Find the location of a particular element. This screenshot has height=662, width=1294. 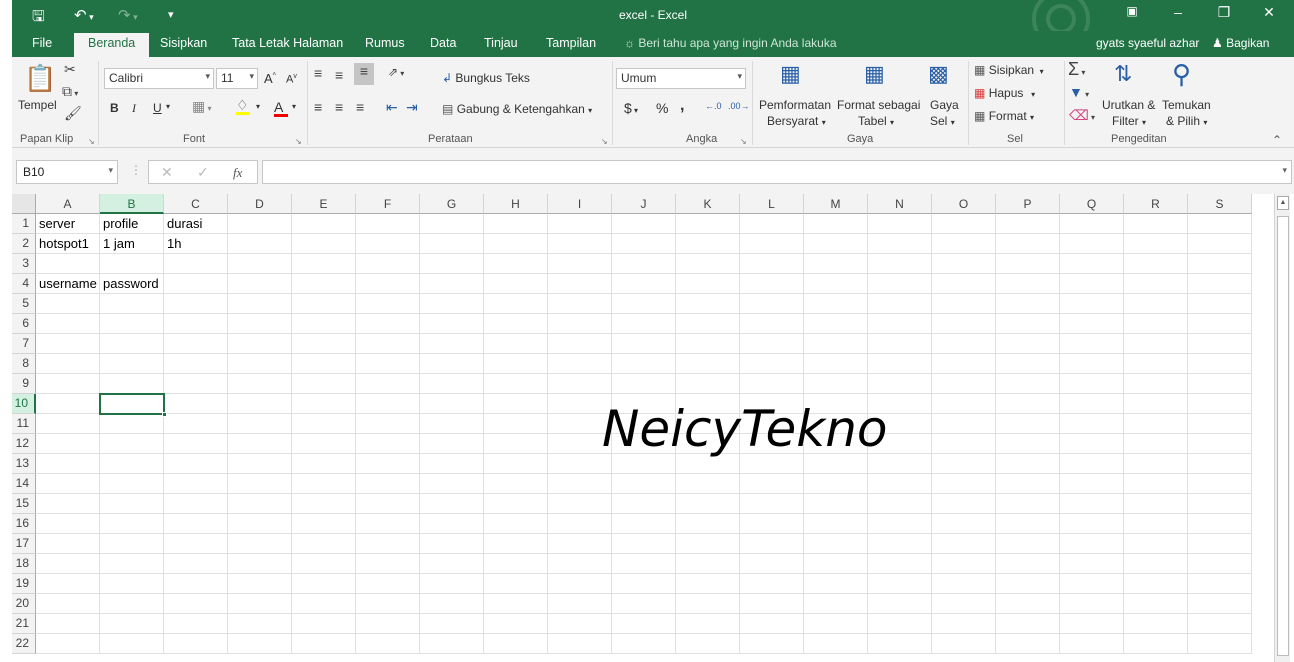

cell-i19 is located at coordinates (580, 584).